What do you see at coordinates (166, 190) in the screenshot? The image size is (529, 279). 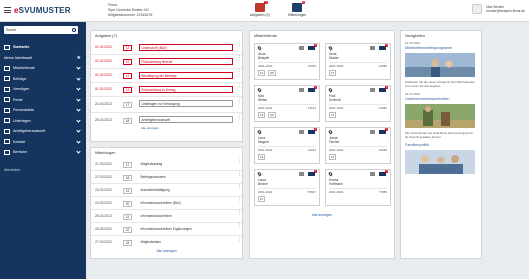 I see `list-item: 23.03.2022 19 Anmeldebestätigung ⋮` at bounding box center [166, 190].